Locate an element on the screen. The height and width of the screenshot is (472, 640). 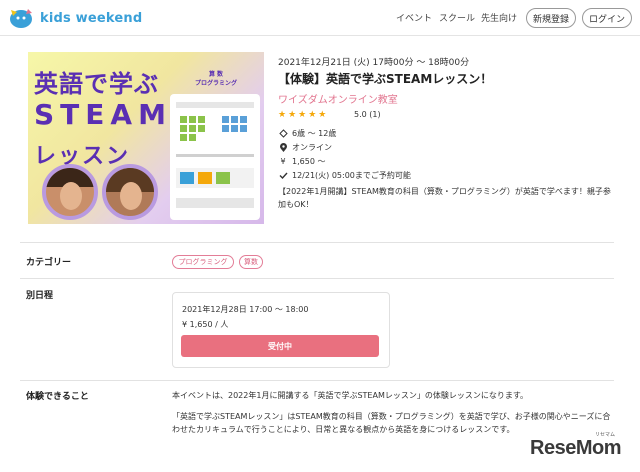
nav-teachers: 先生向け is located at coordinates (499, 17).